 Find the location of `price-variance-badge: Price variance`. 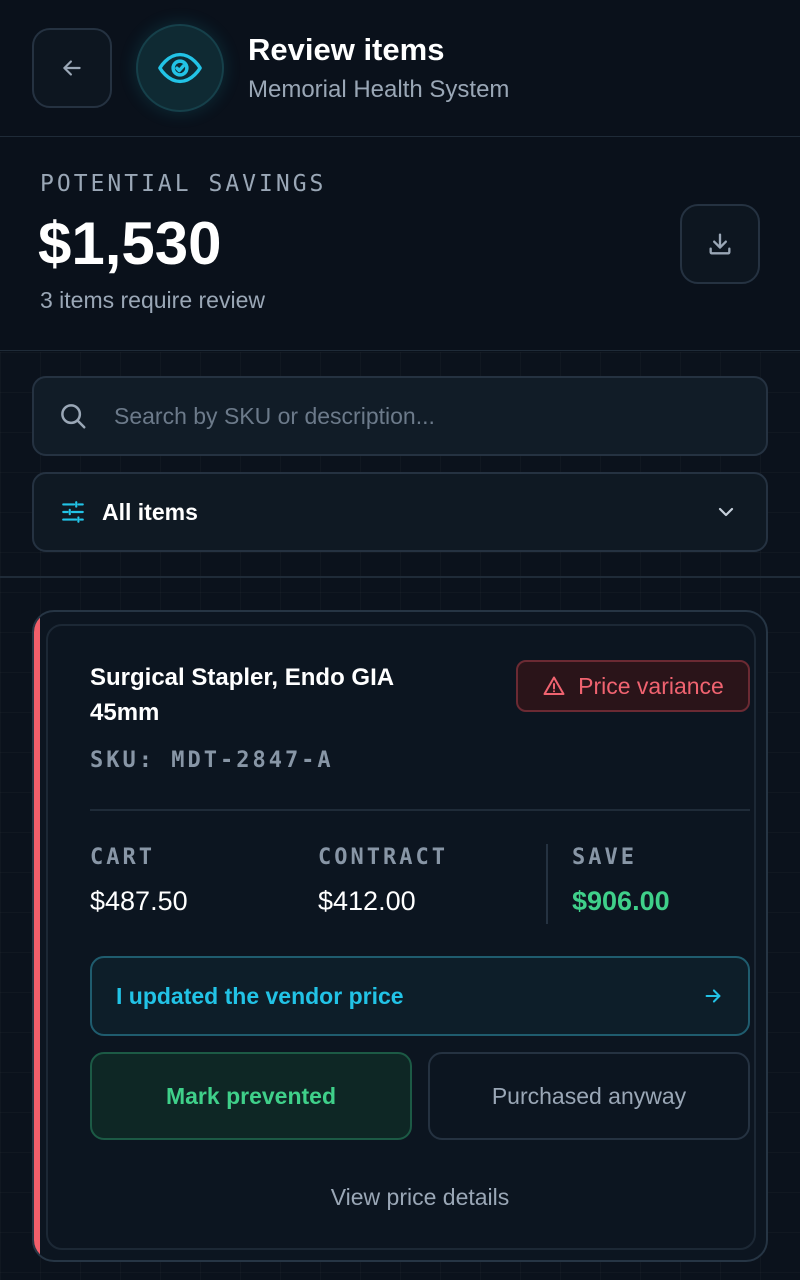

price-variance-badge: Price variance is located at coordinates (633, 686).